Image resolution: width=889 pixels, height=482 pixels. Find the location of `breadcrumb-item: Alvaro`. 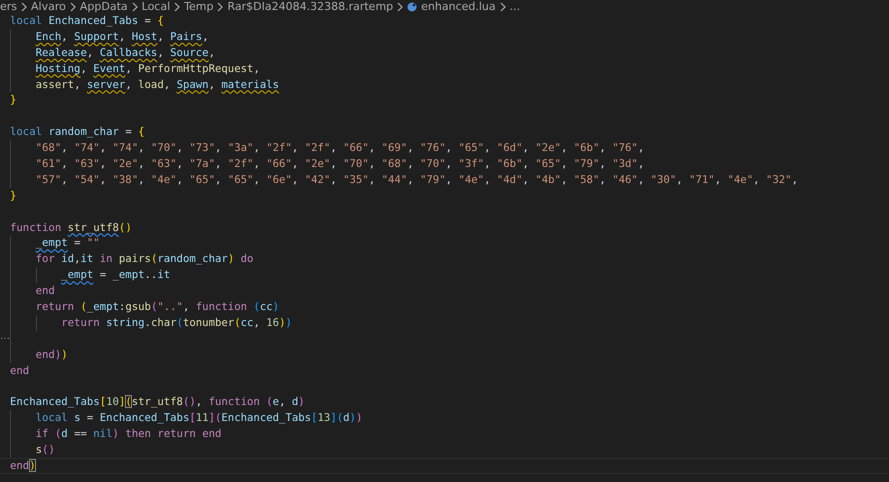

breadcrumb-item: Alvaro is located at coordinates (48, 6).